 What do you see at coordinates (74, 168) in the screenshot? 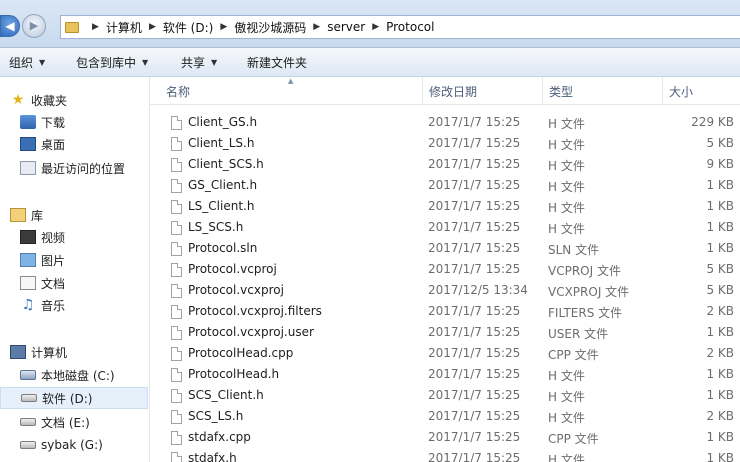
I see `sidebar-item-recent-places: 最近访问的位置` at bounding box center [74, 168].